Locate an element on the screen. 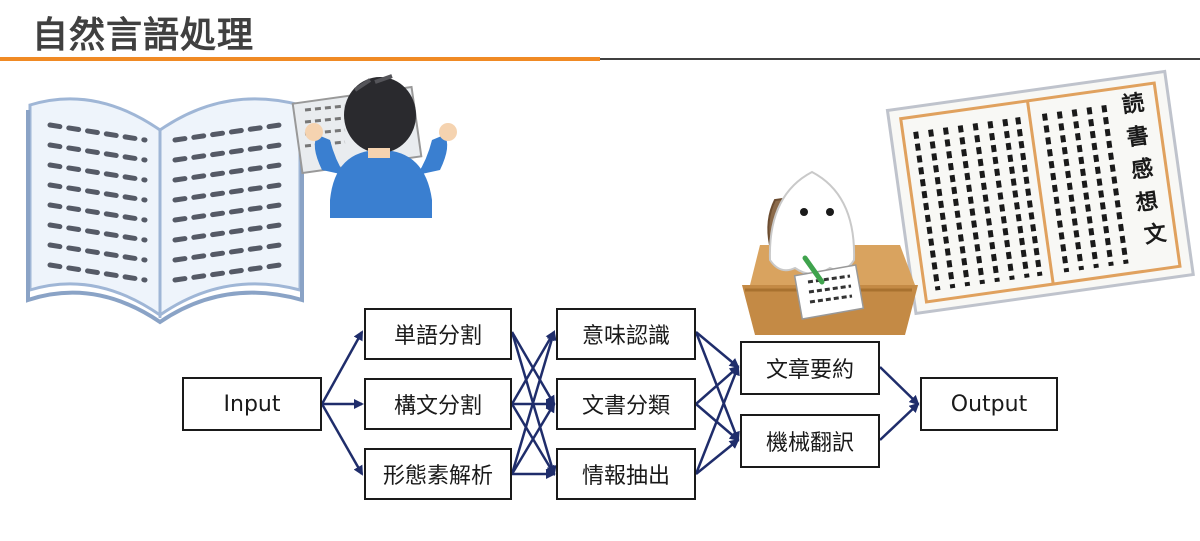  node-morphological-analysis: 形態素解析 is located at coordinates (438, 474).